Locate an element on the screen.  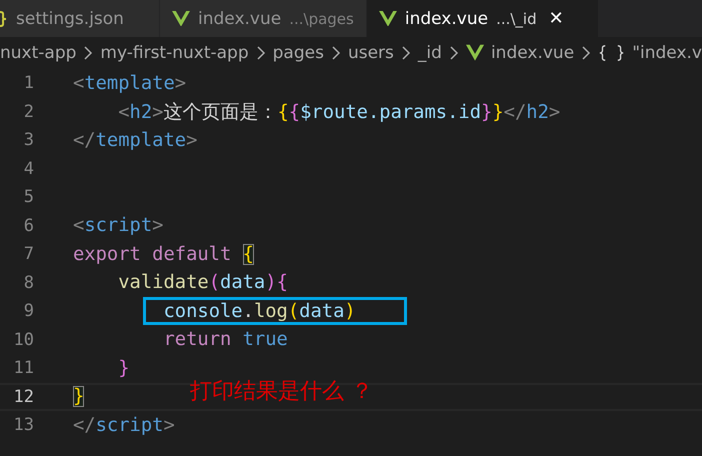
breadcrumb-item: my-first-nuxt-app is located at coordinates (174, 52).